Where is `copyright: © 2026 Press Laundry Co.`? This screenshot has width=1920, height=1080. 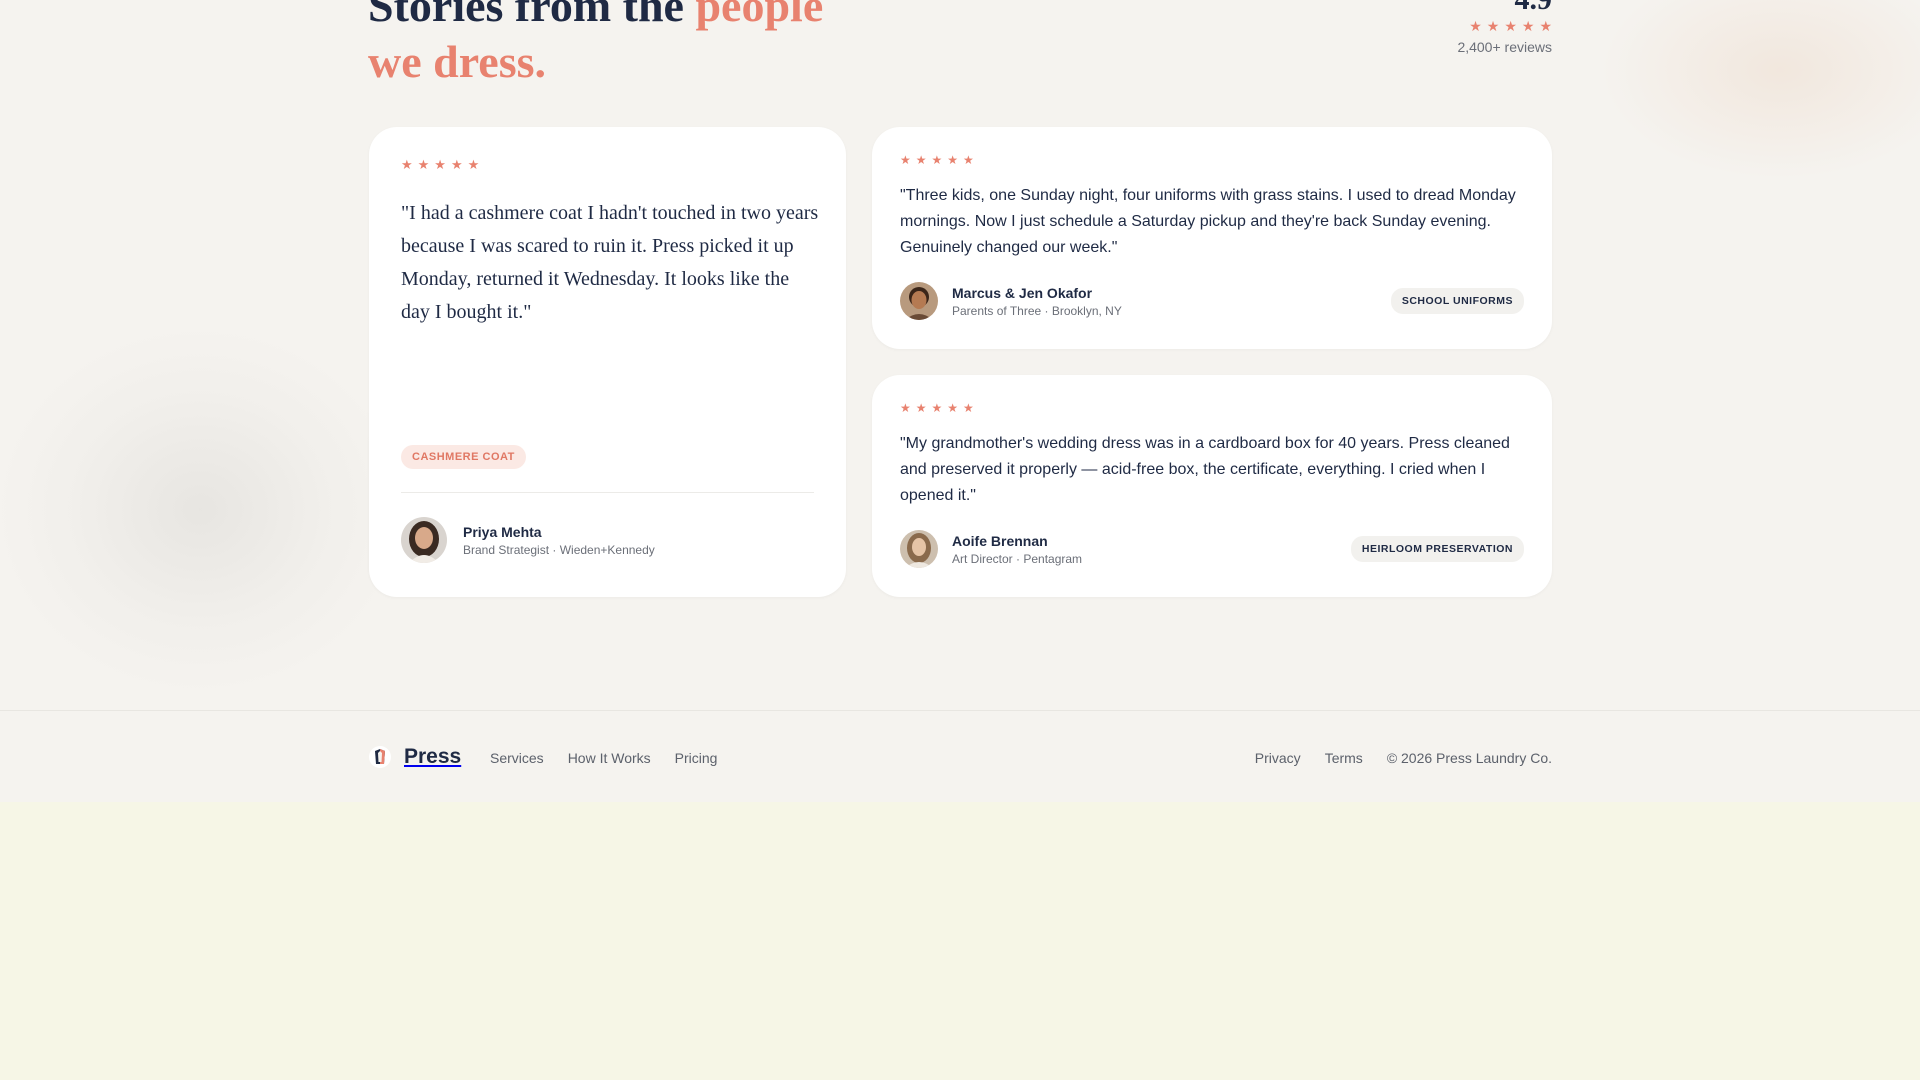
copyright: © 2026 Press Laundry Co. is located at coordinates (1469, 758).